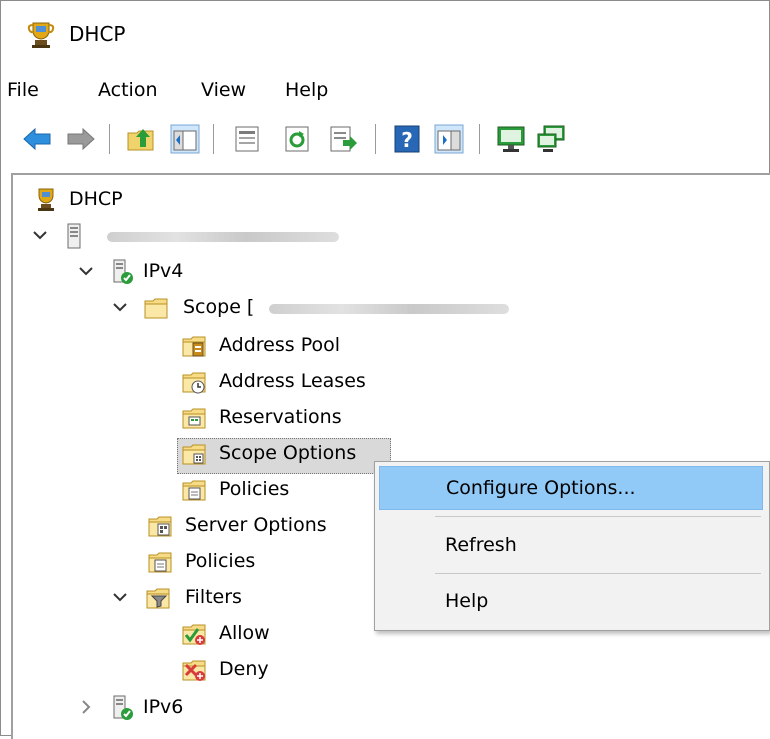 This screenshot has width=770, height=739. I want to click on tree-label: Address Pool, so click(280, 345).